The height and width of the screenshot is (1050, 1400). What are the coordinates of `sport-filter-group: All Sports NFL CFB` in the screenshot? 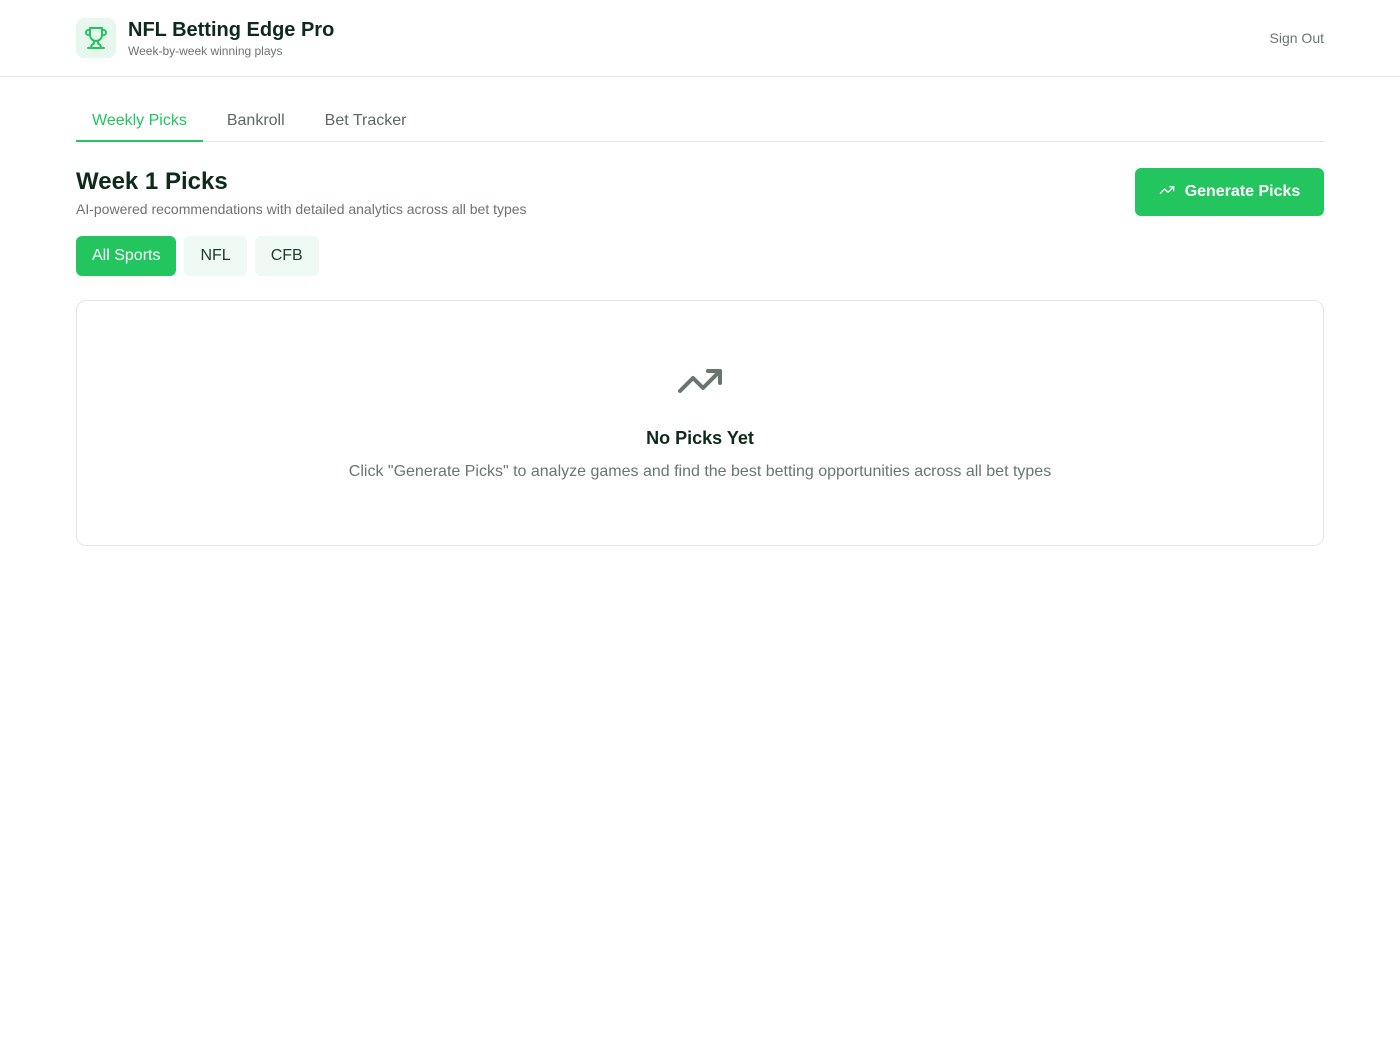 It's located at (700, 256).